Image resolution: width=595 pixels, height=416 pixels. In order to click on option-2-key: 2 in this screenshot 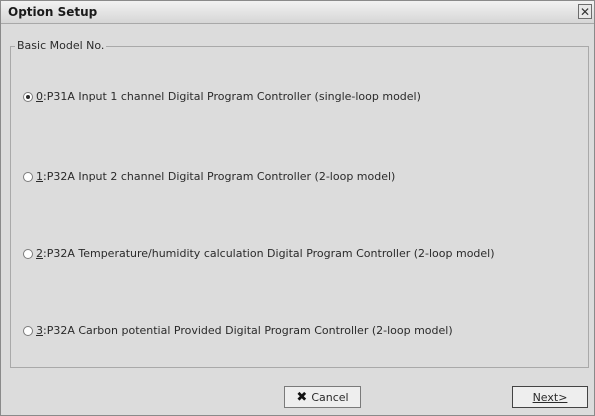, I will do `click(39, 253)`.